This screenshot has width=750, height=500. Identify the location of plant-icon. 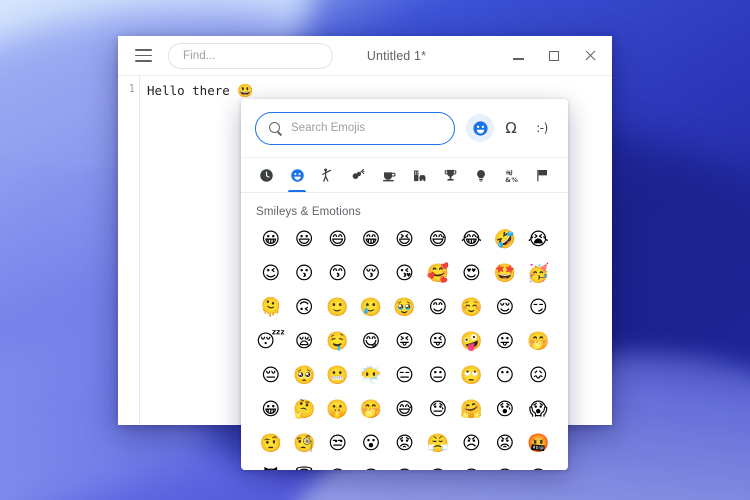
(359, 173).